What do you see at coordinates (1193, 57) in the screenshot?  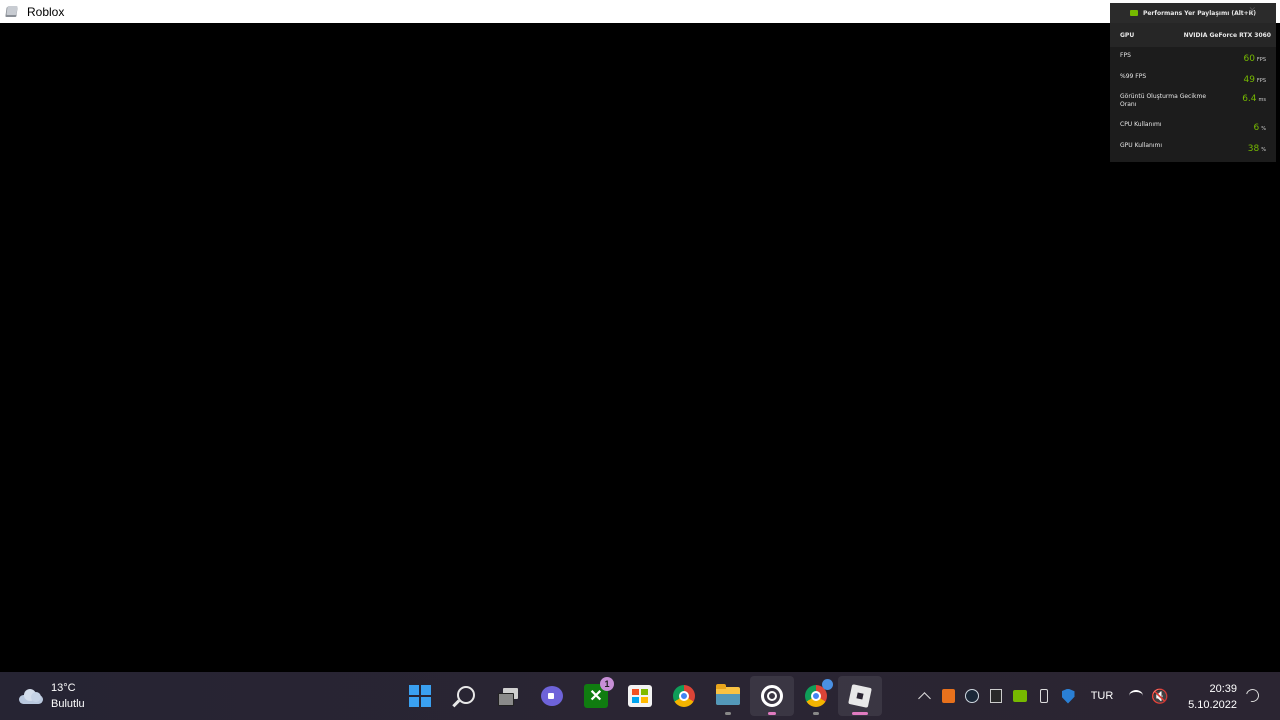 I see `overlay-row-fps: FPS 60 FPS` at bounding box center [1193, 57].